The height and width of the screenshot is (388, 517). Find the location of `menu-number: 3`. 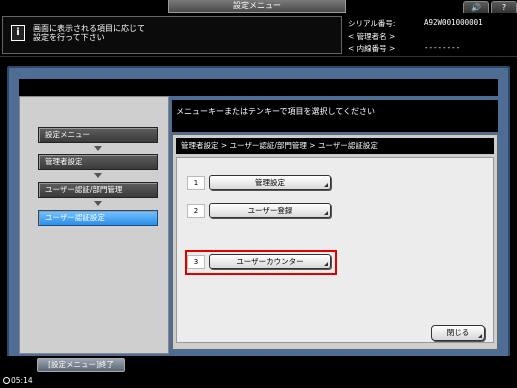

menu-number: 3 is located at coordinates (196, 262).